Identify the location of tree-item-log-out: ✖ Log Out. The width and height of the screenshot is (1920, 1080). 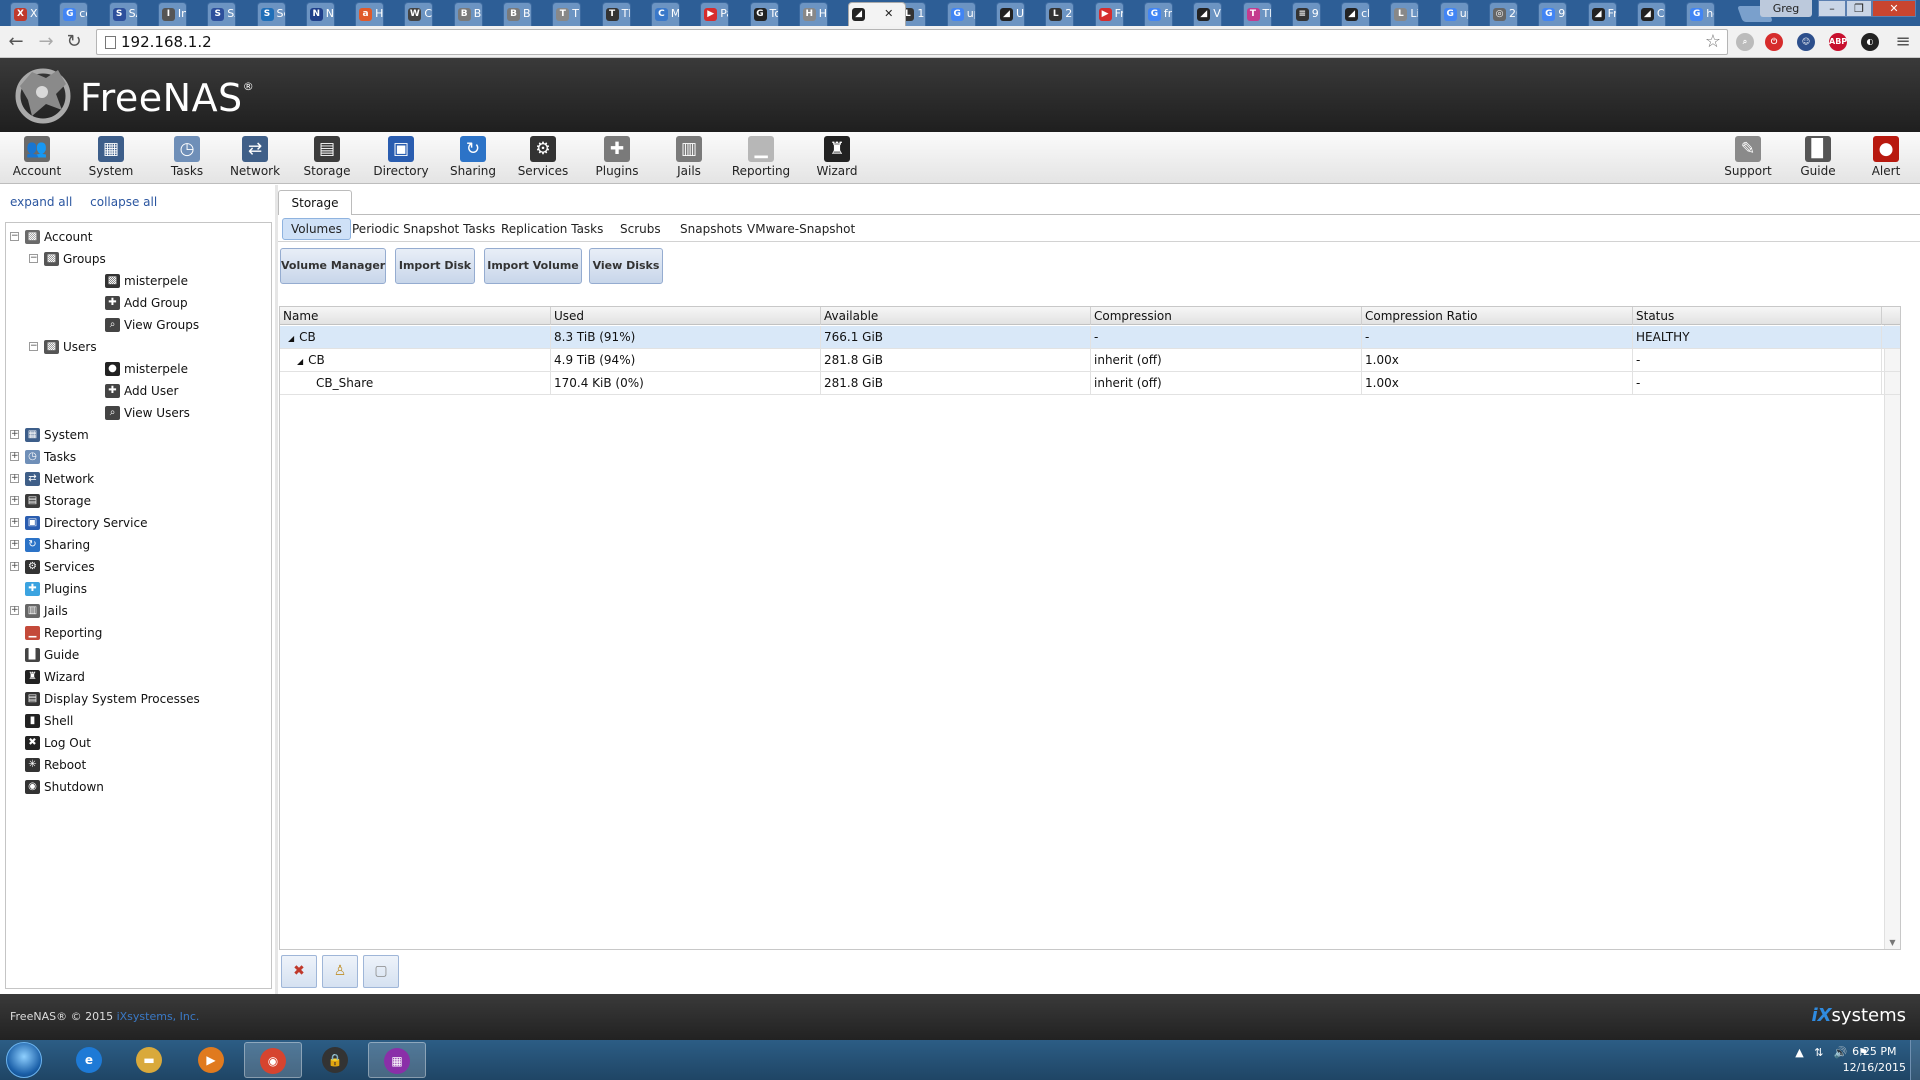
(138, 743).